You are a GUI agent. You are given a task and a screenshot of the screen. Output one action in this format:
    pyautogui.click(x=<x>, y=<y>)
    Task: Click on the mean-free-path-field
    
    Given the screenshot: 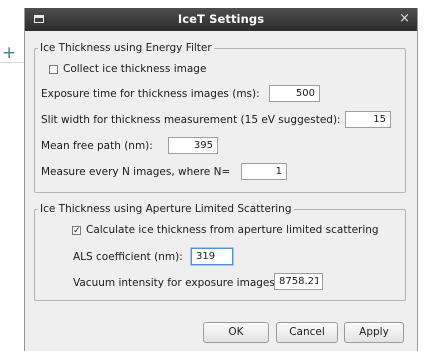 What is the action you would take?
    pyautogui.click(x=193, y=145)
    